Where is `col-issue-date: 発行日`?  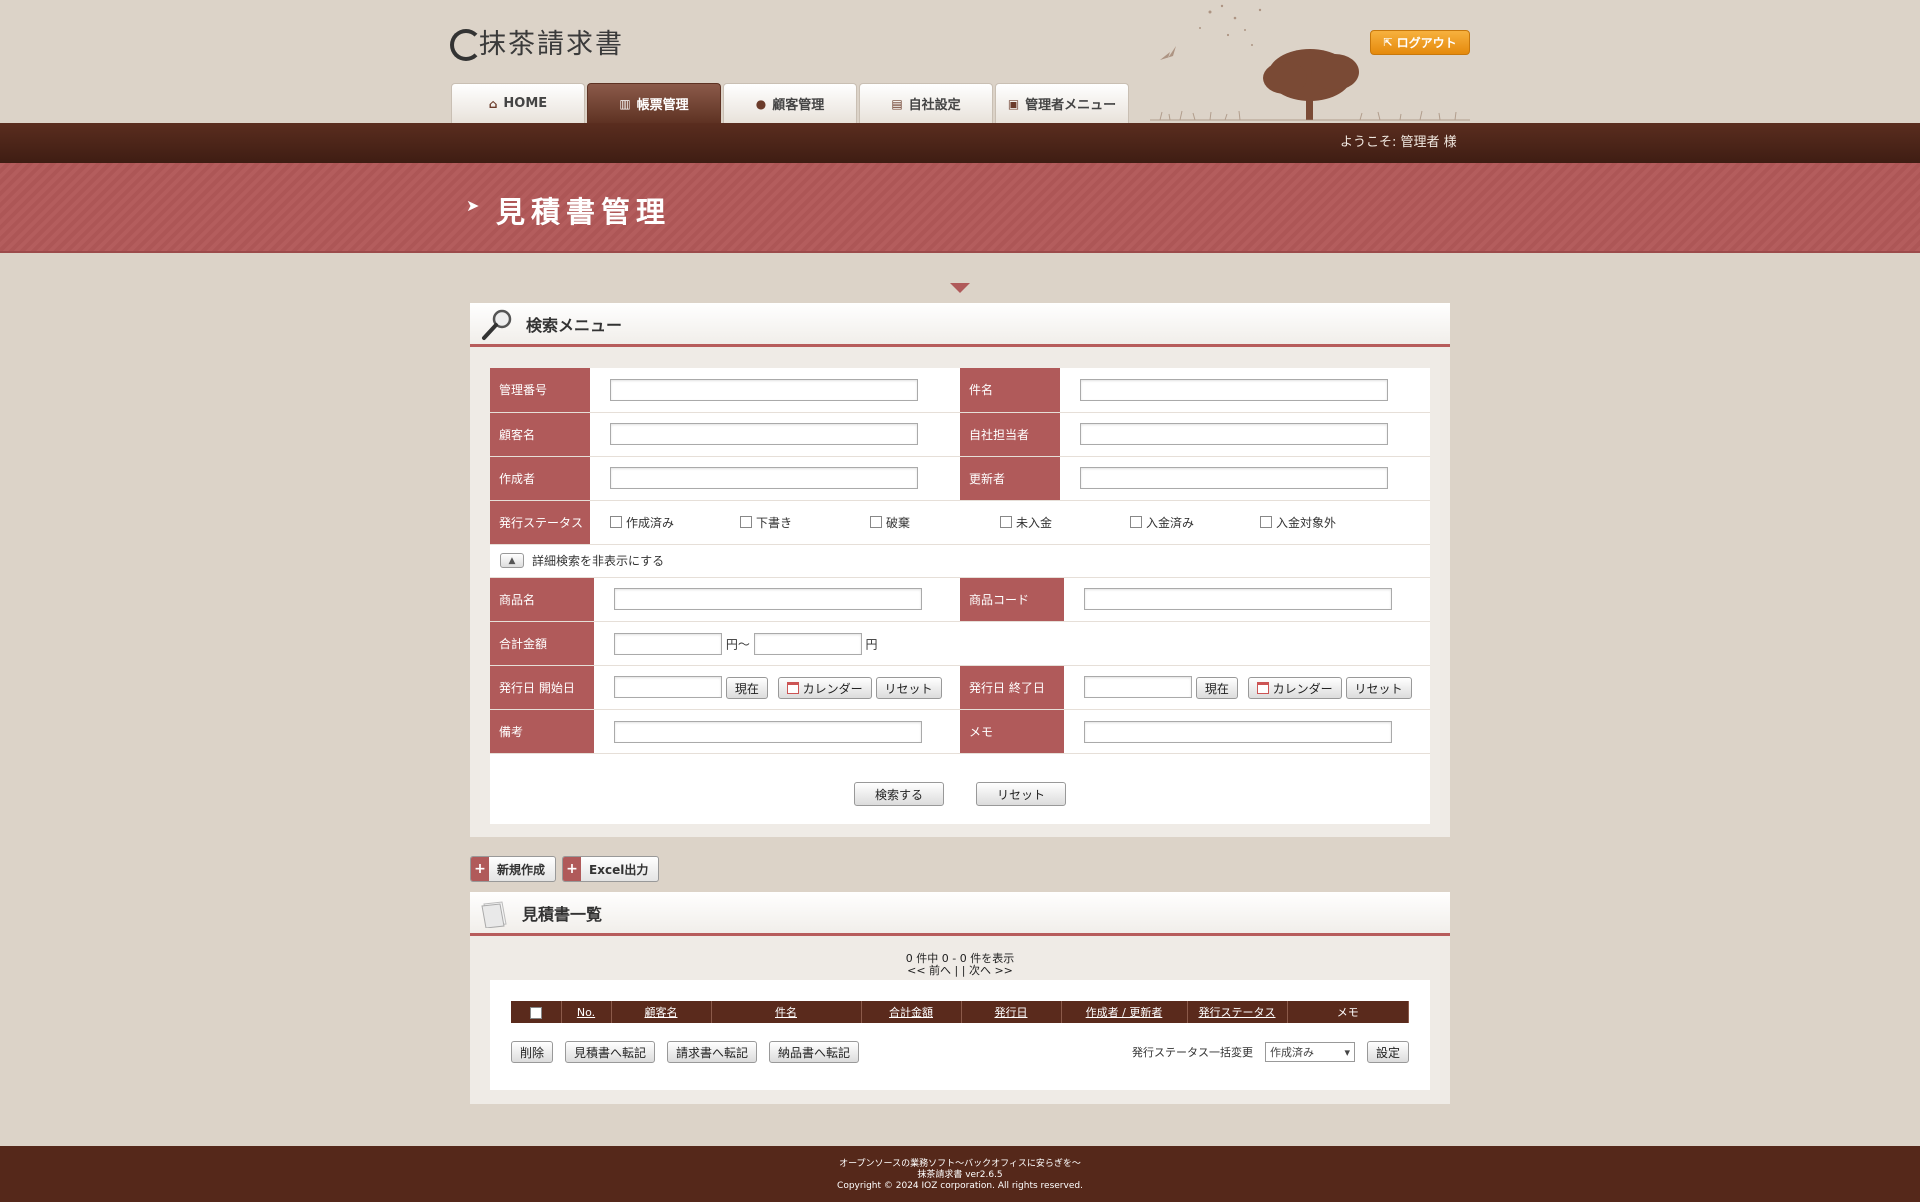
col-issue-date: 発行日 is located at coordinates (1011, 1012).